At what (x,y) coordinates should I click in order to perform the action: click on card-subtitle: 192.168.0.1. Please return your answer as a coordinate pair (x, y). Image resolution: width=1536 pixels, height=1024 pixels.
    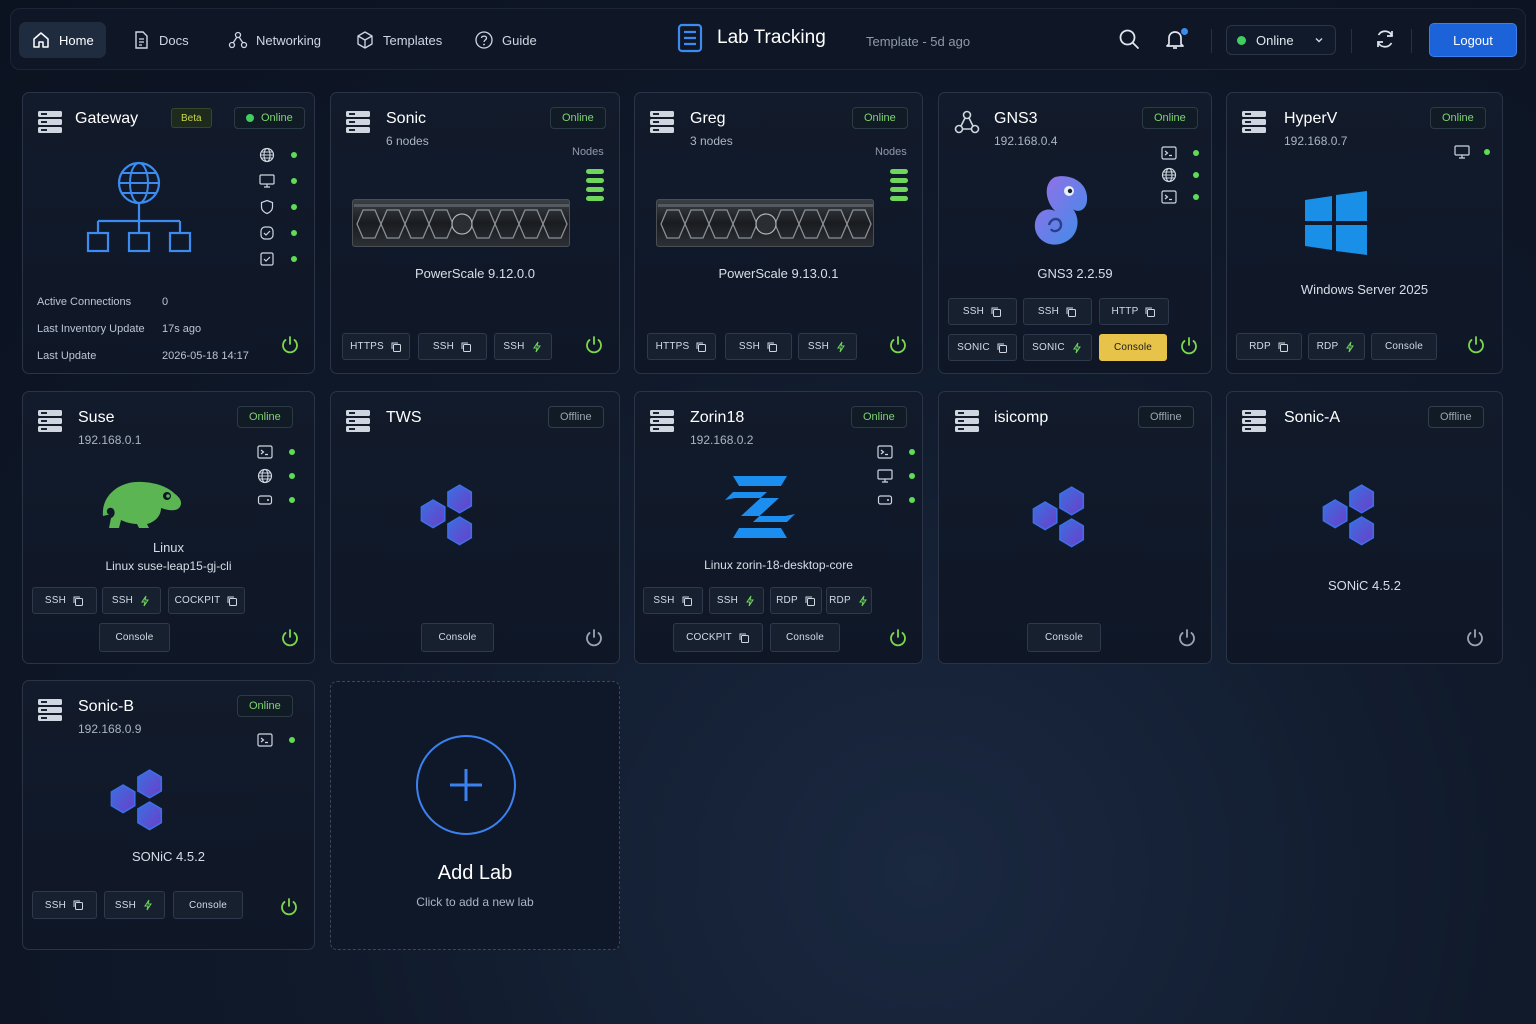
    Looking at the image, I should click on (110, 440).